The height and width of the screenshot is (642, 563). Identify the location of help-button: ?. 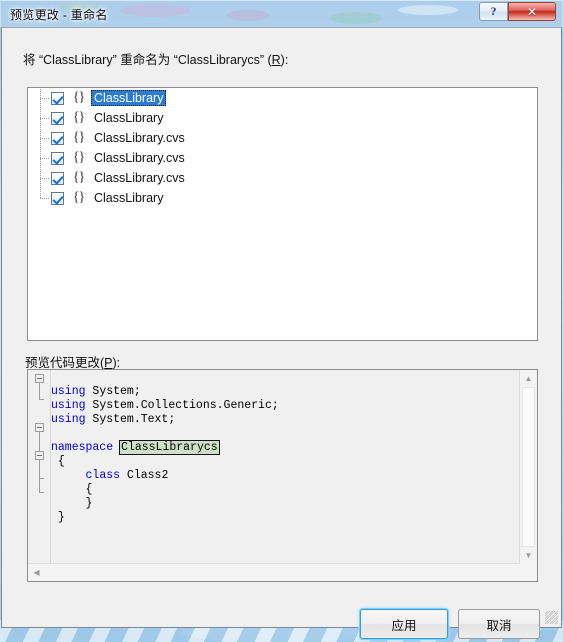
(493, 11).